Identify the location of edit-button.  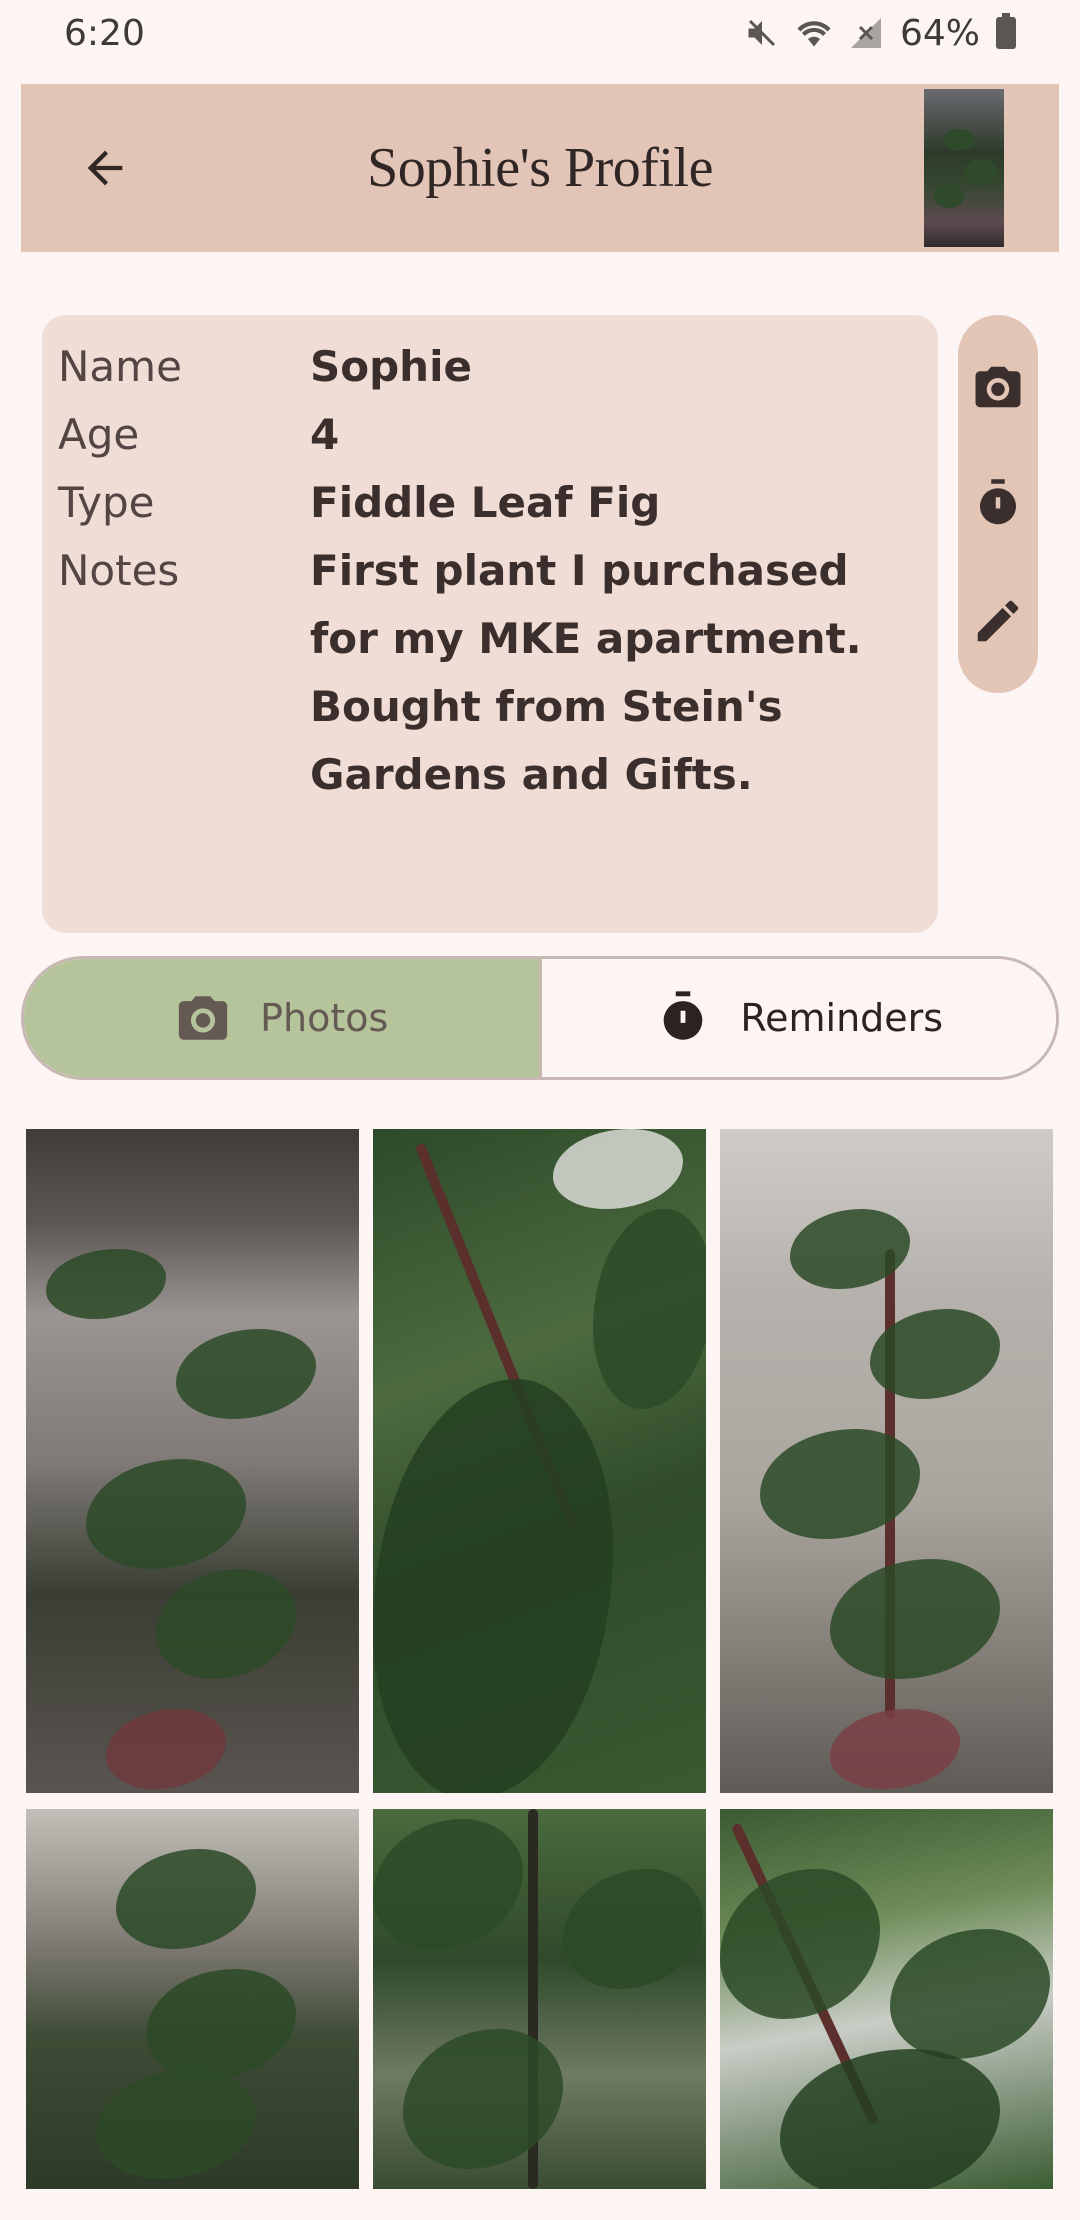
(998, 621).